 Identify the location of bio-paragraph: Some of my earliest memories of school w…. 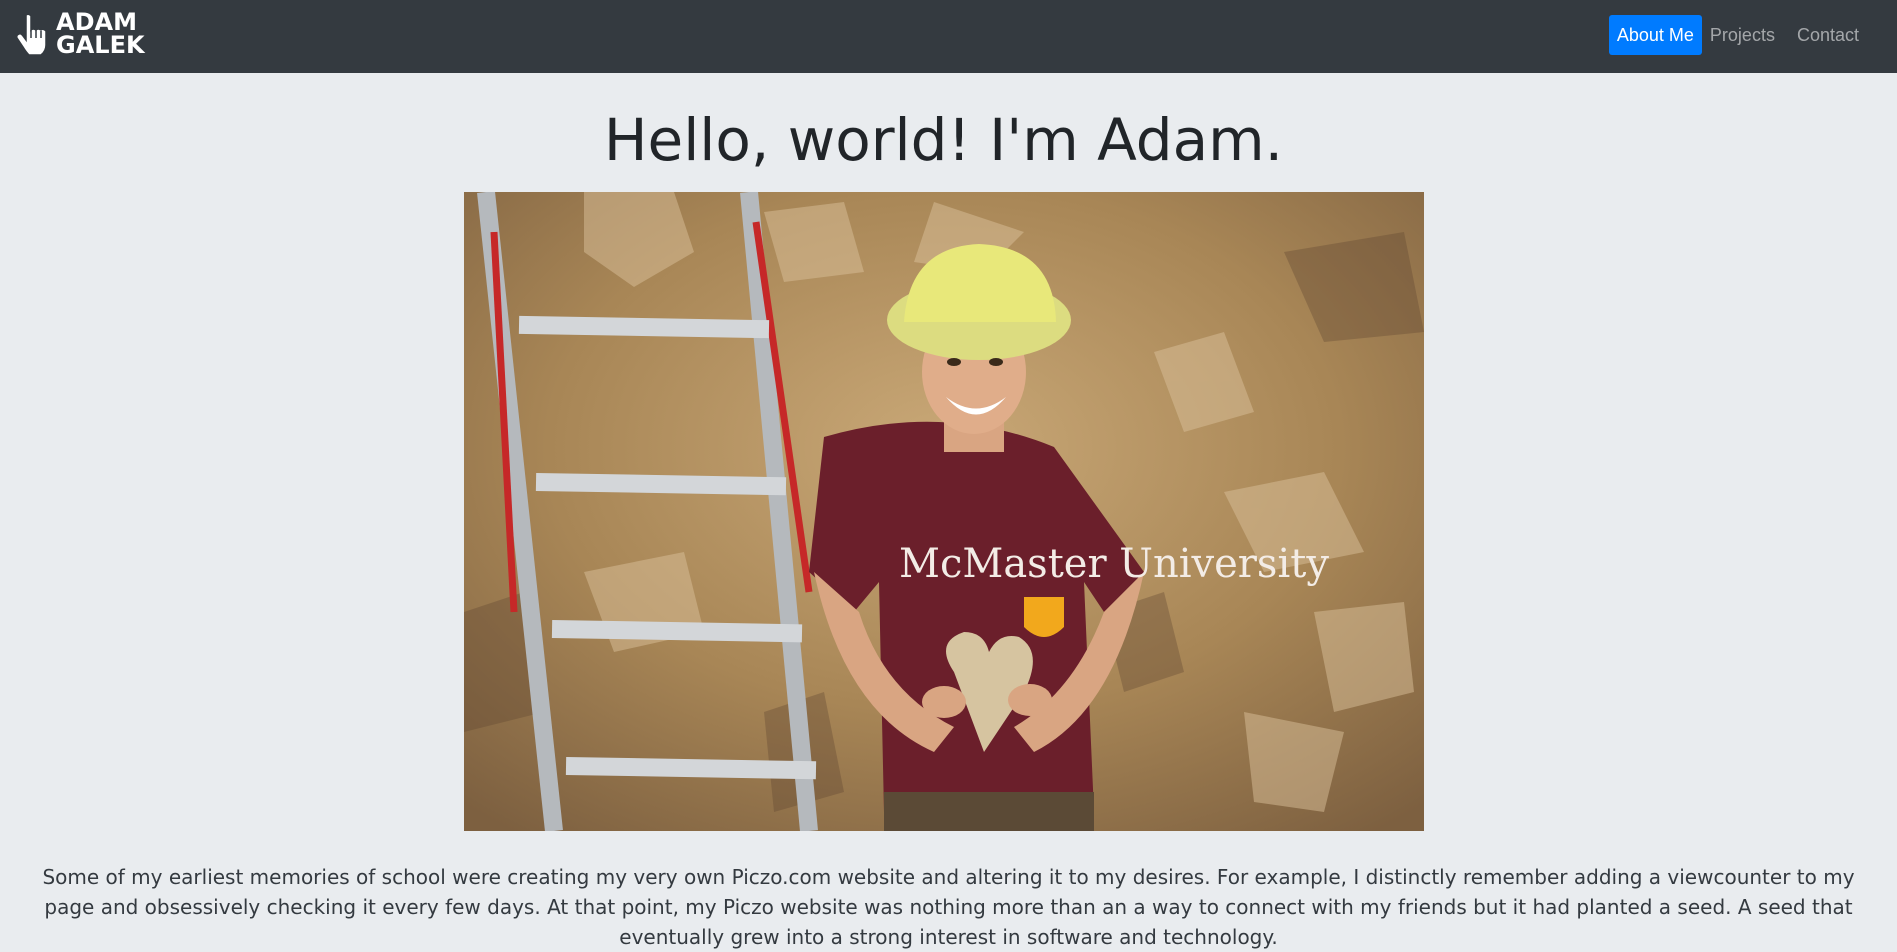
(948, 907).